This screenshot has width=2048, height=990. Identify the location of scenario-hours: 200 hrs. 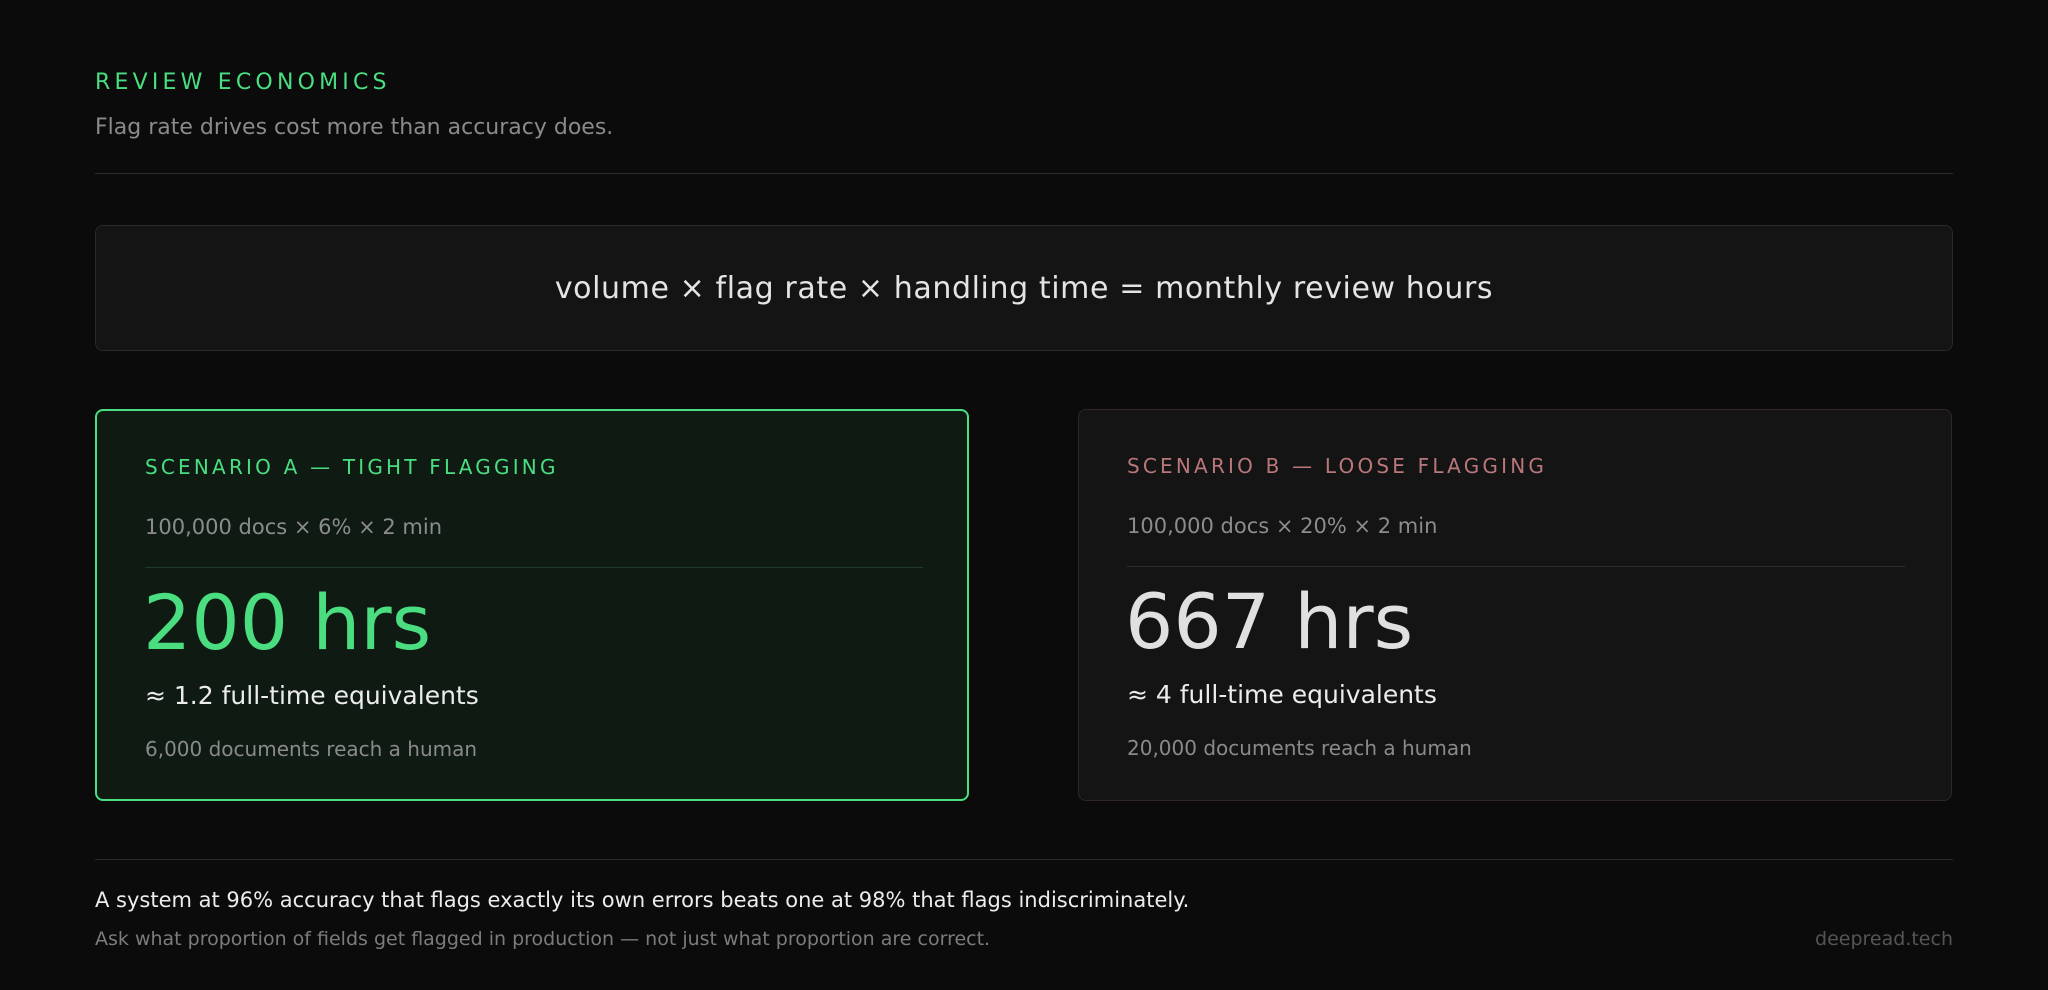
(287, 622).